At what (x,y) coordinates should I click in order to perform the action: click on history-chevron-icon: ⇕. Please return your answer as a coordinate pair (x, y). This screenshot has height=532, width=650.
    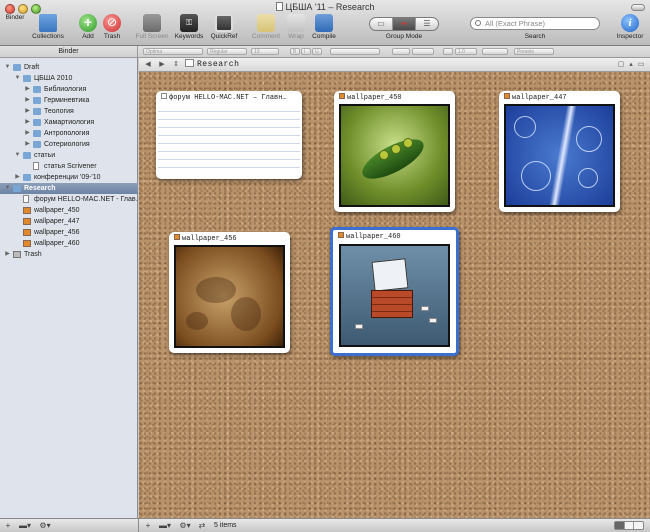
    Looking at the image, I should click on (176, 64).